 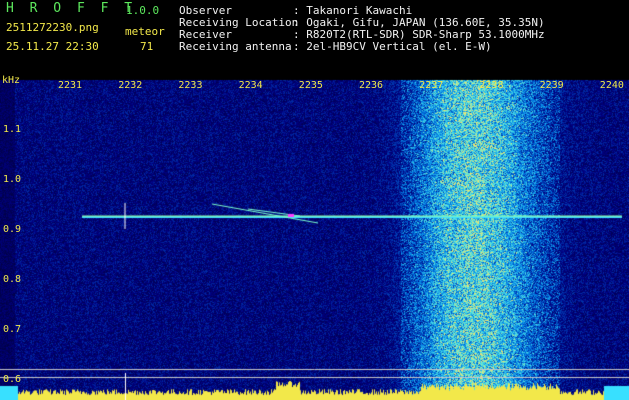 What do you see at coordinates (235, 46) in the screenshot?
I see `antenna-label: Receiving antenna` at bounding box center [235, 46].